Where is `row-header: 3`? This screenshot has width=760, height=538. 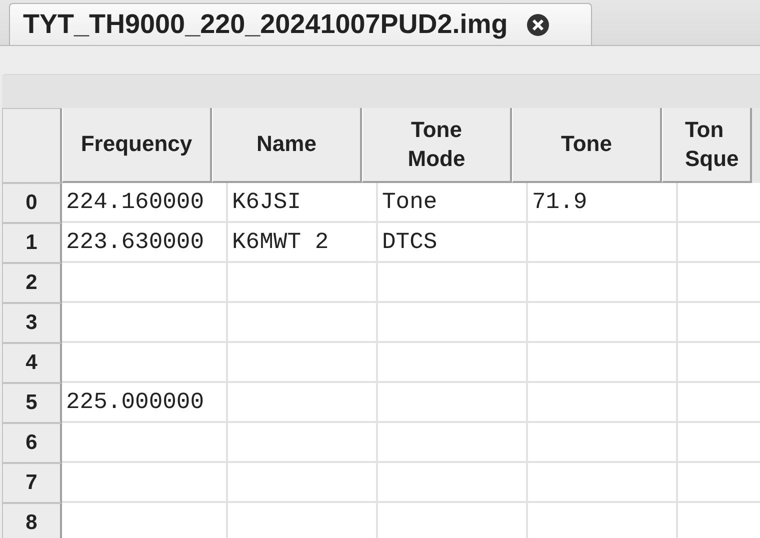 row-header: 3 is located at coordinates (32, 323).